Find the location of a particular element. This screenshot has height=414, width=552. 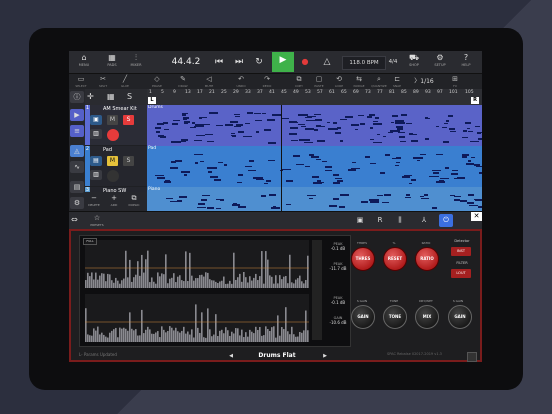

copy-button: ⧉ COPY is located at coordinates (299, 82).